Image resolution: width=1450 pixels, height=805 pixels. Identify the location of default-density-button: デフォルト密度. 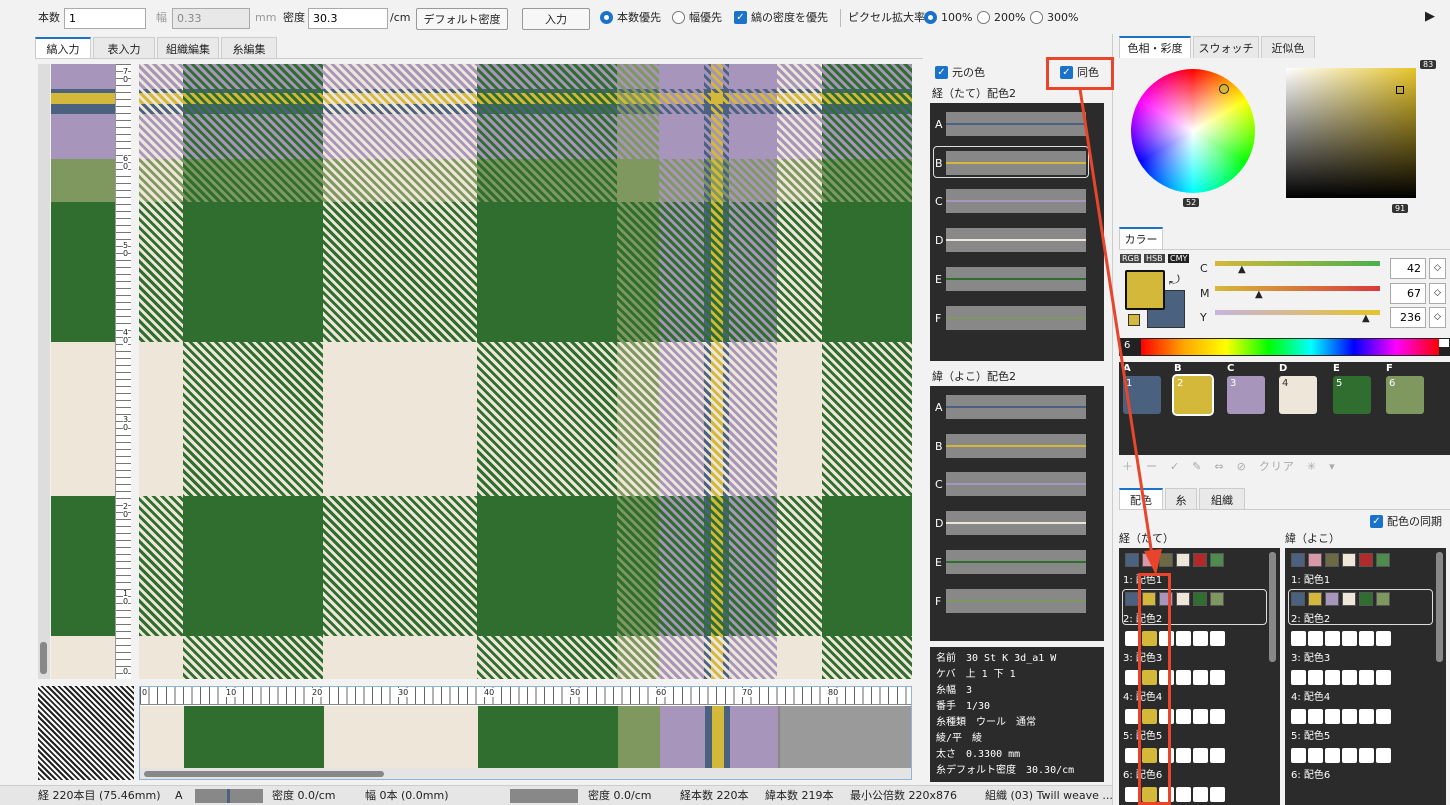
(462, 19).